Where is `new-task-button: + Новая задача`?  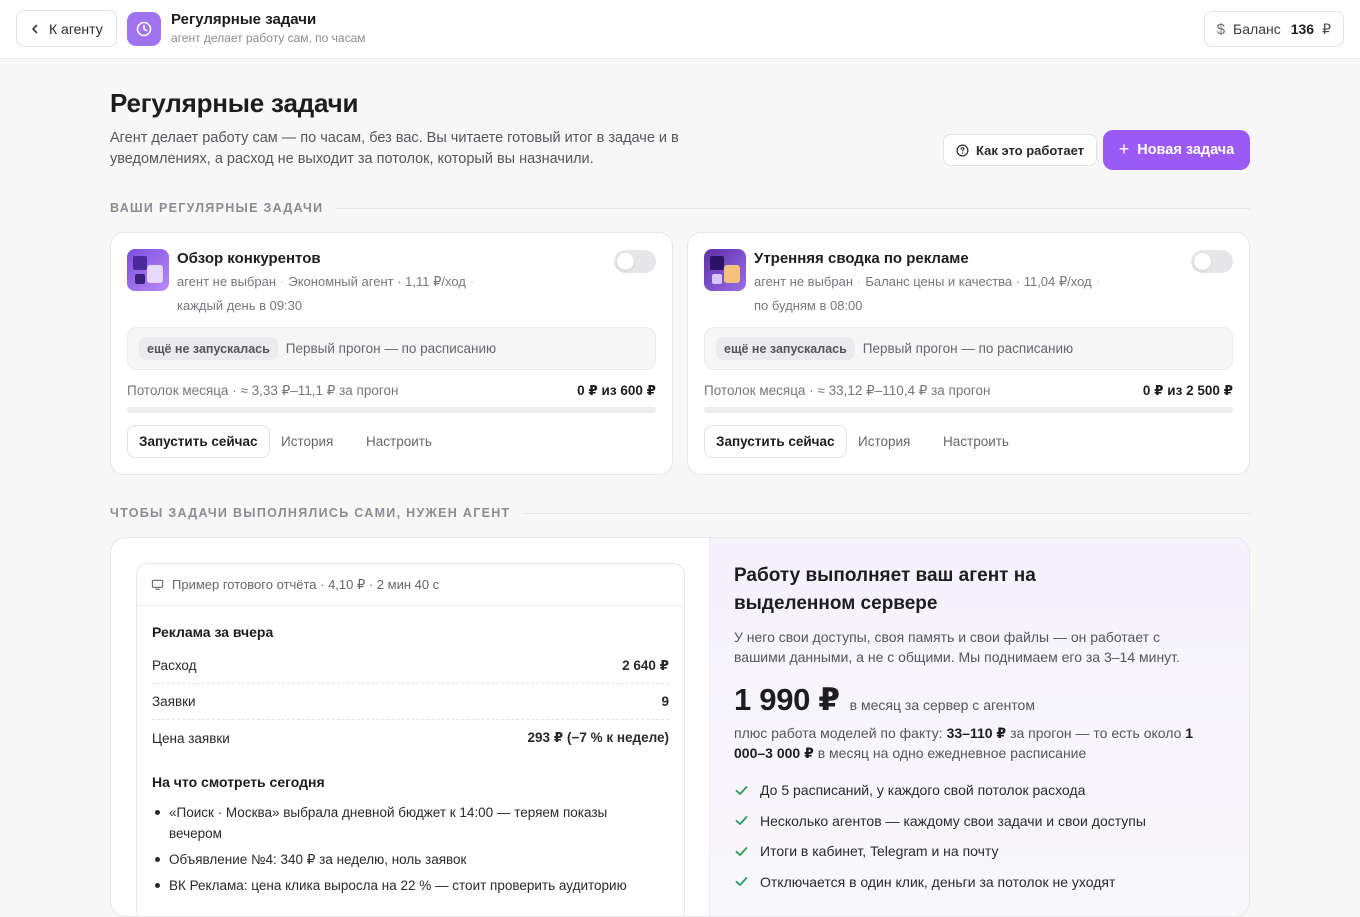
new-task-button: + Новая задача is located at coordinates (1176, 150).